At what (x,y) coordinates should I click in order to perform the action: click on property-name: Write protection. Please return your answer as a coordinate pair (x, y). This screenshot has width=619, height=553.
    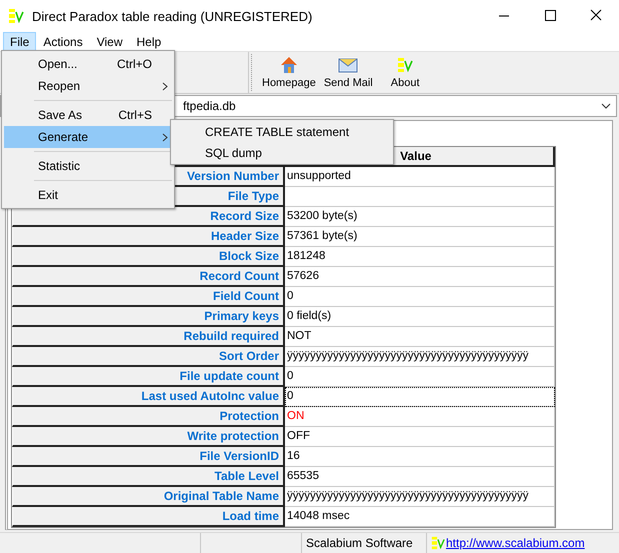
    Looking at the image, I should click on (148, 437).